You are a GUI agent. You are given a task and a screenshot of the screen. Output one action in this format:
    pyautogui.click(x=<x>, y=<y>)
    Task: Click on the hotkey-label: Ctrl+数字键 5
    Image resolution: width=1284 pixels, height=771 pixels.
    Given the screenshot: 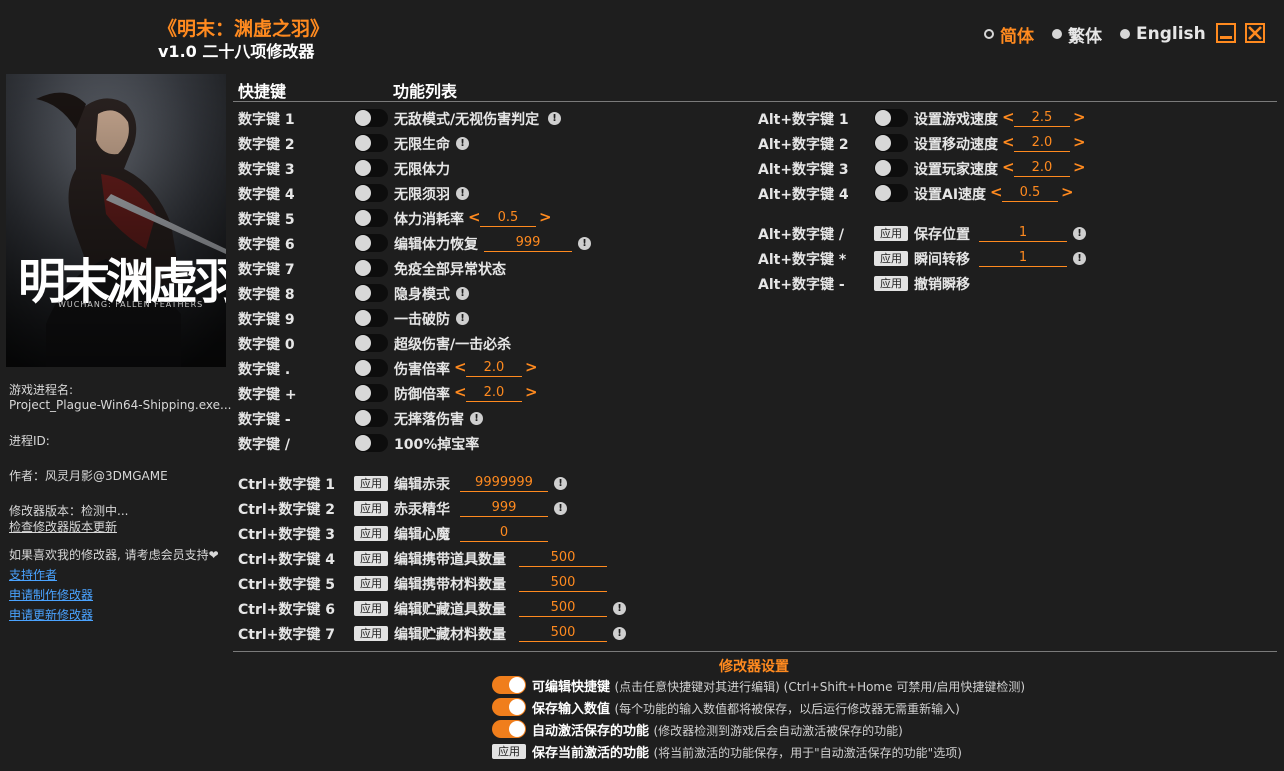 What is the action you would take?
    pyautogui.click(x=286, y=584)
    